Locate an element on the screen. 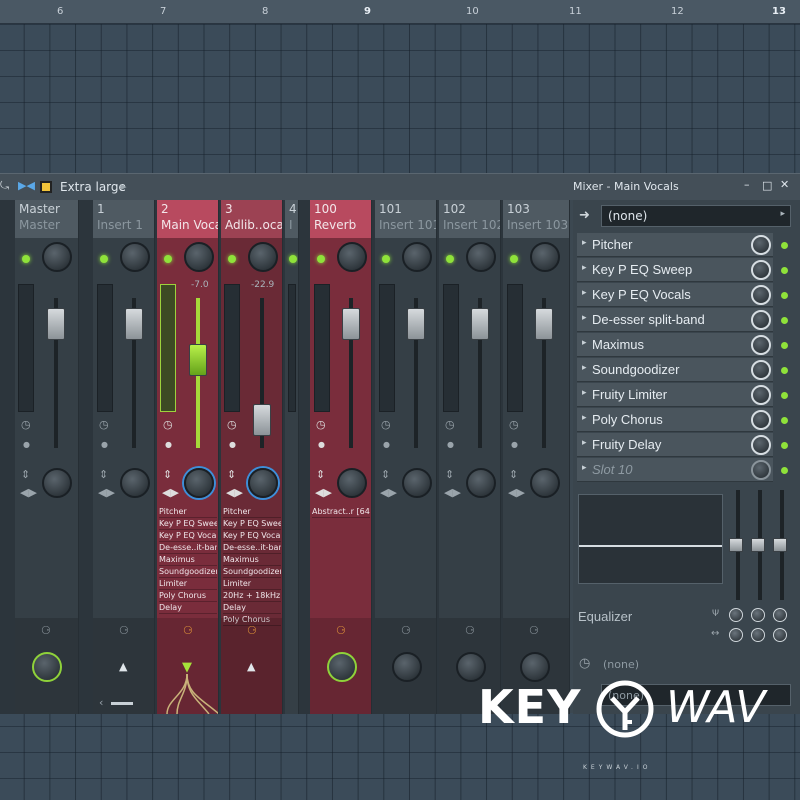  view-size-label: Extra large is located at coordinates (93, 187).